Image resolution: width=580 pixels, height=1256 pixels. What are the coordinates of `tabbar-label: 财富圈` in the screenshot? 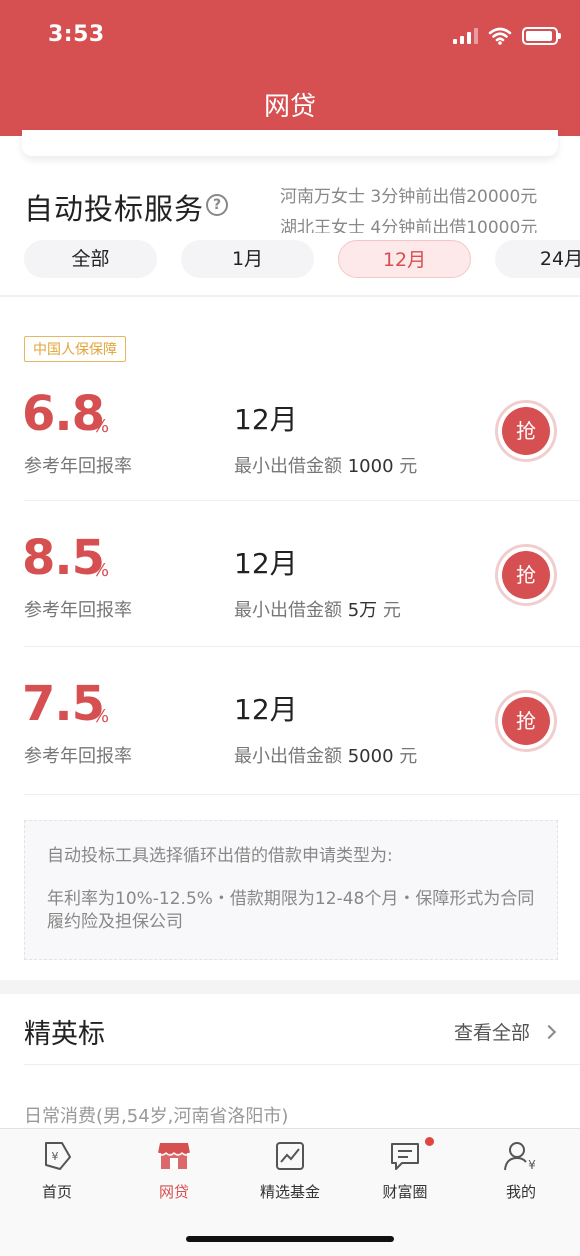 It's located at (405, 1192).